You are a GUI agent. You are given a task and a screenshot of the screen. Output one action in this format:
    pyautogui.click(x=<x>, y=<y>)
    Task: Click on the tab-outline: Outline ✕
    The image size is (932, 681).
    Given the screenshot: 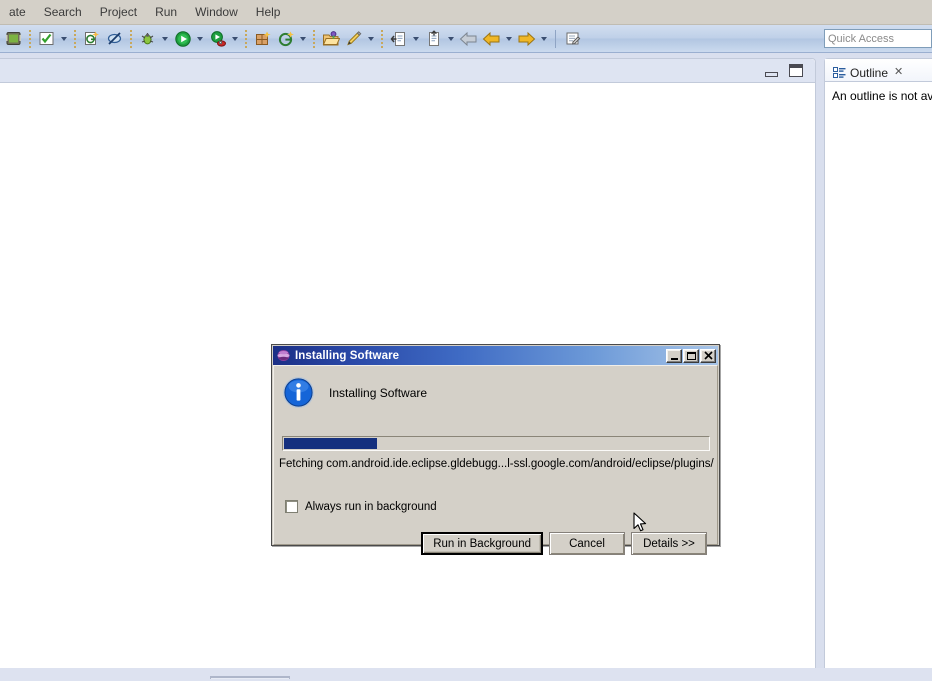 What is the action you would take?
    pyautogui.click(x=878, y=70)
    